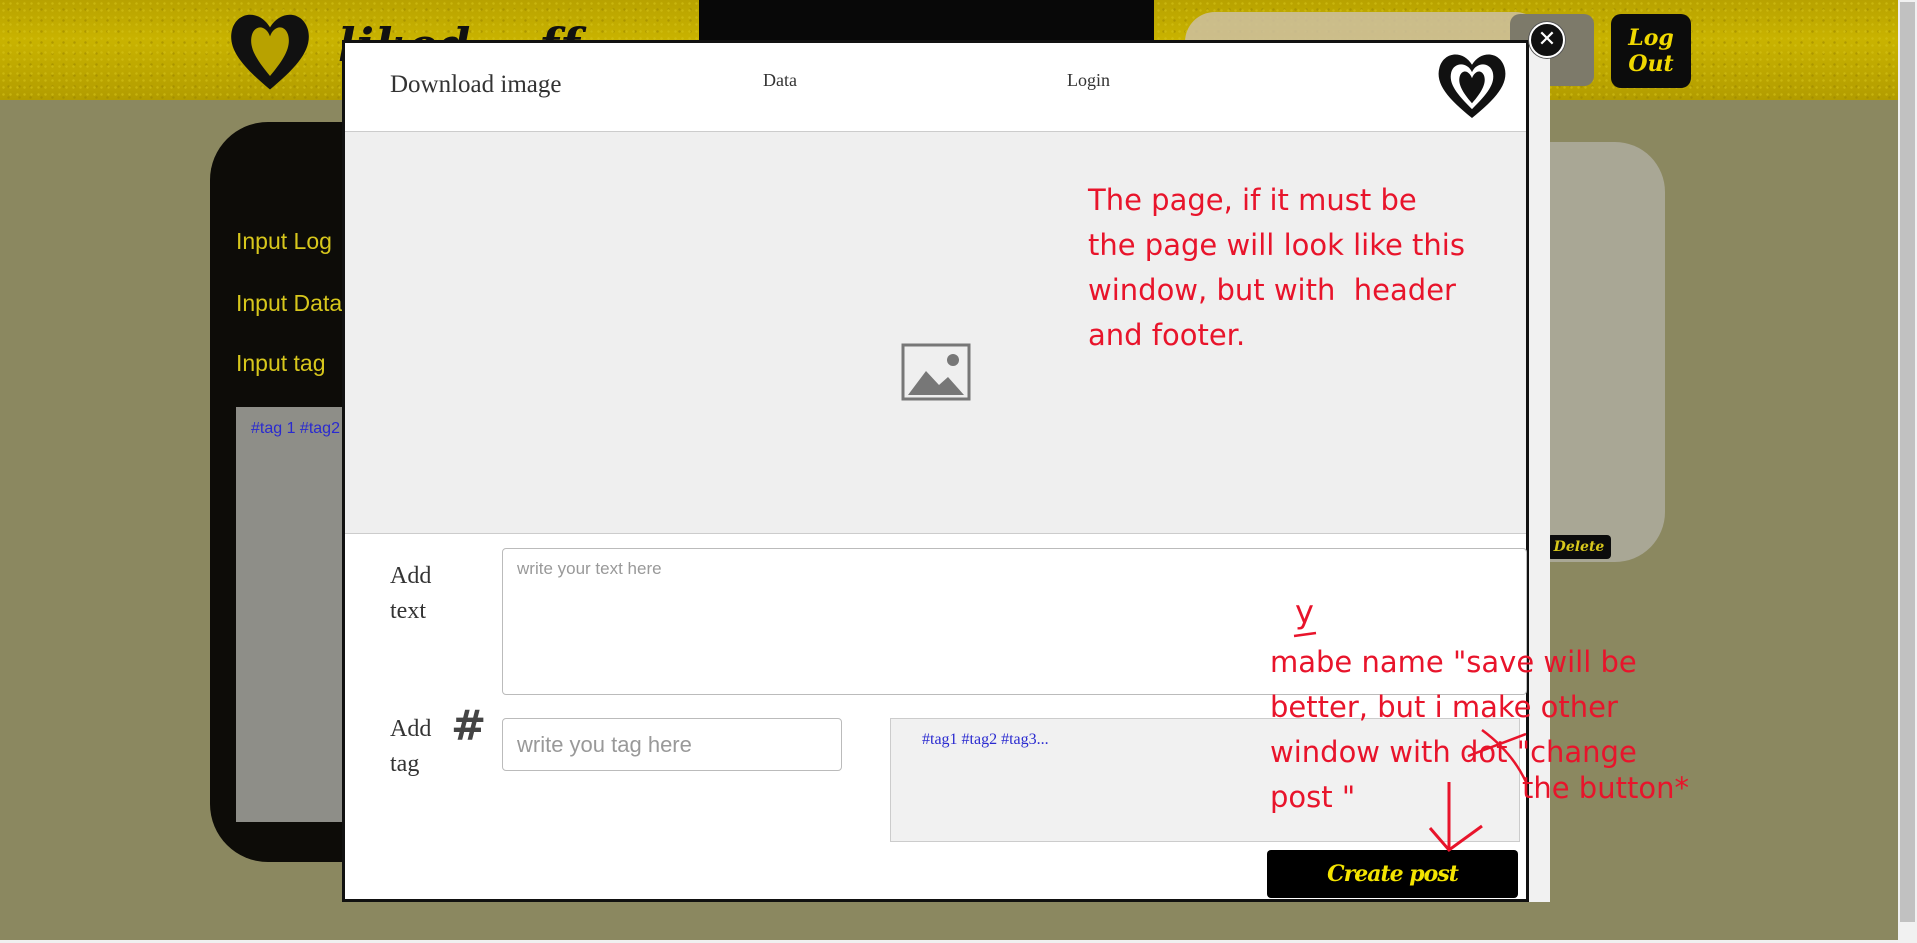  Describe the element at coordinates (1304, 612) in the screenshot. I see `annotation-y: y` at that location.